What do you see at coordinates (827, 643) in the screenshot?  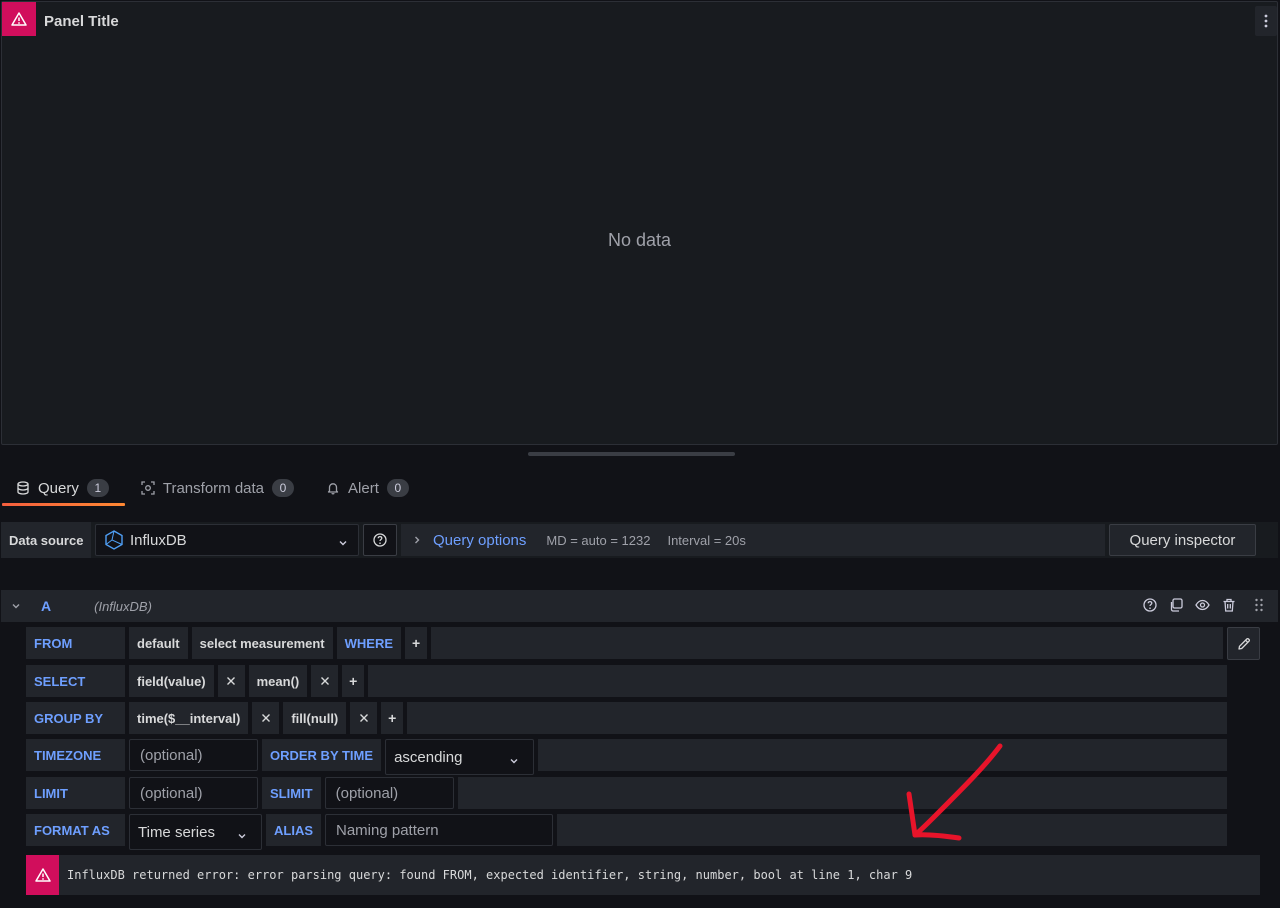 I see `from-row-filler` at bounding box center [827, 643].